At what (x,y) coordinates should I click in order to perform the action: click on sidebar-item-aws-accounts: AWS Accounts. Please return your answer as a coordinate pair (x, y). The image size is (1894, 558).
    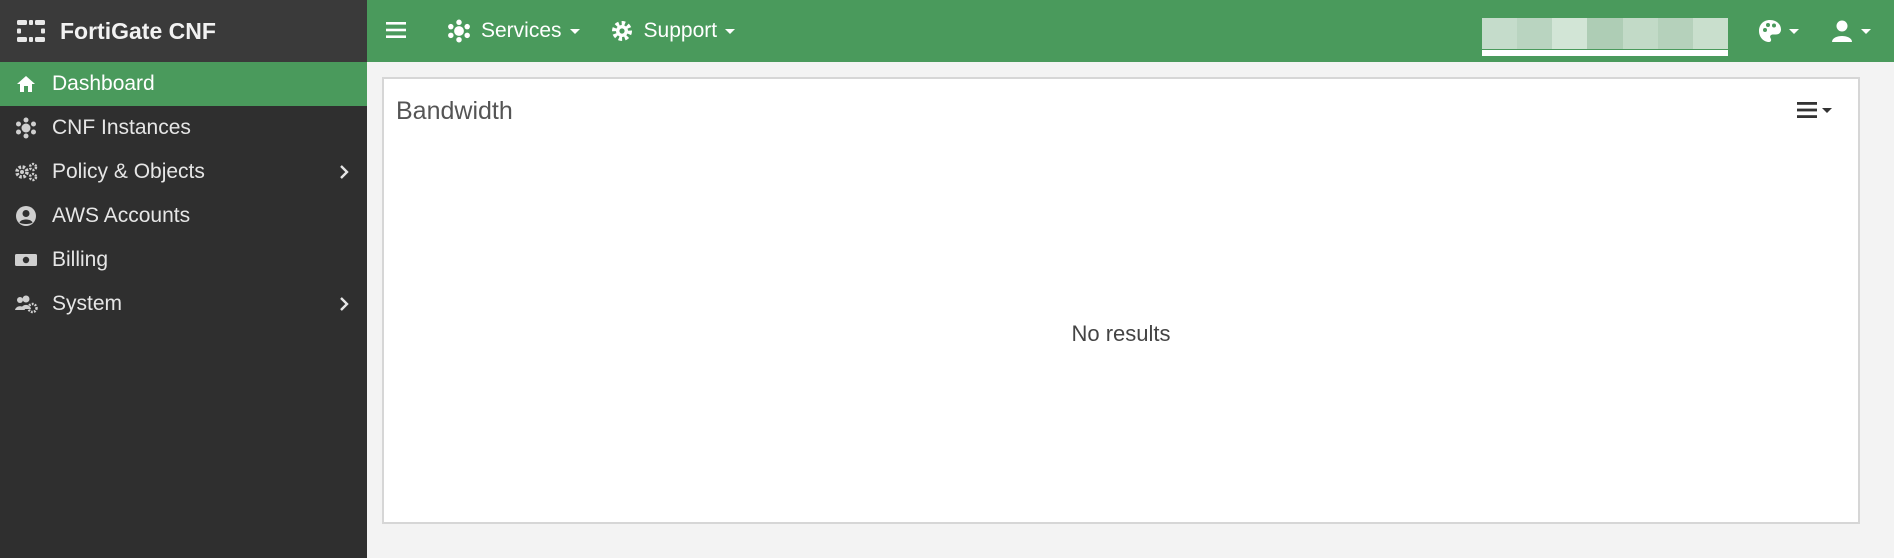
    Looking at the image, I should click on (183, 216).